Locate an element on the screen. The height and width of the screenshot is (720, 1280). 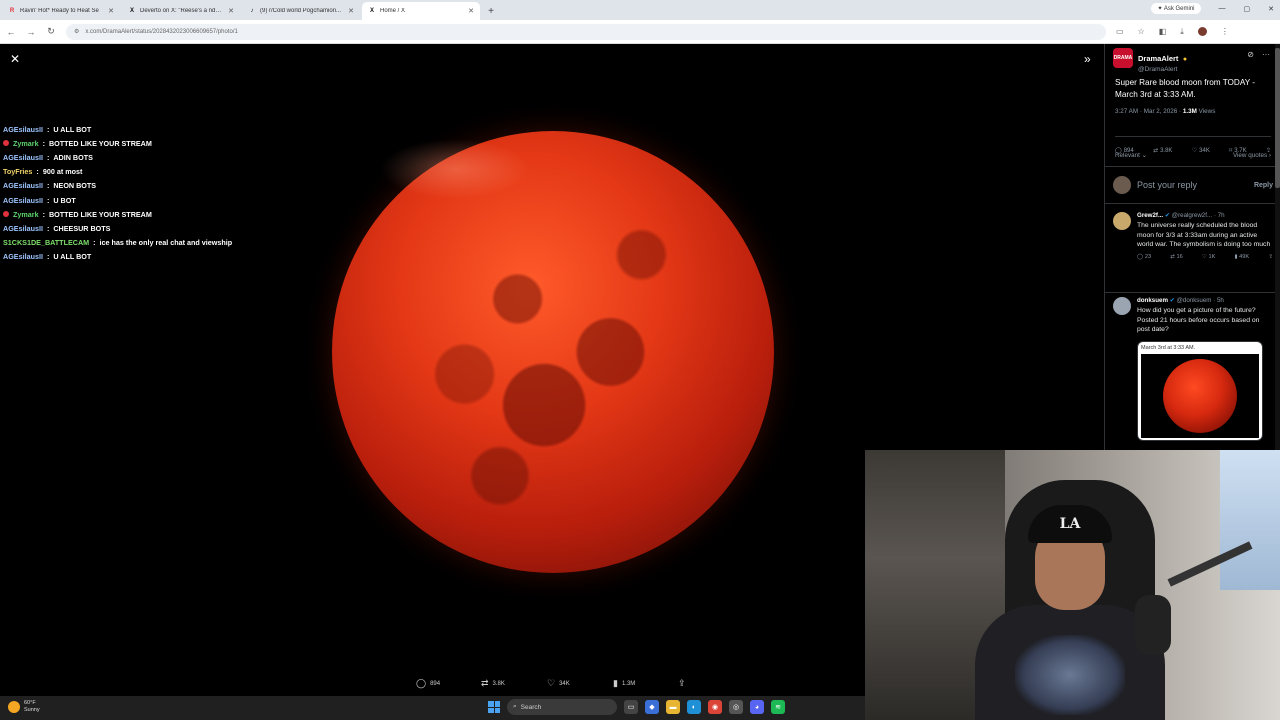
site-info-icon: ⚙ is located at coordinates (76, 31).